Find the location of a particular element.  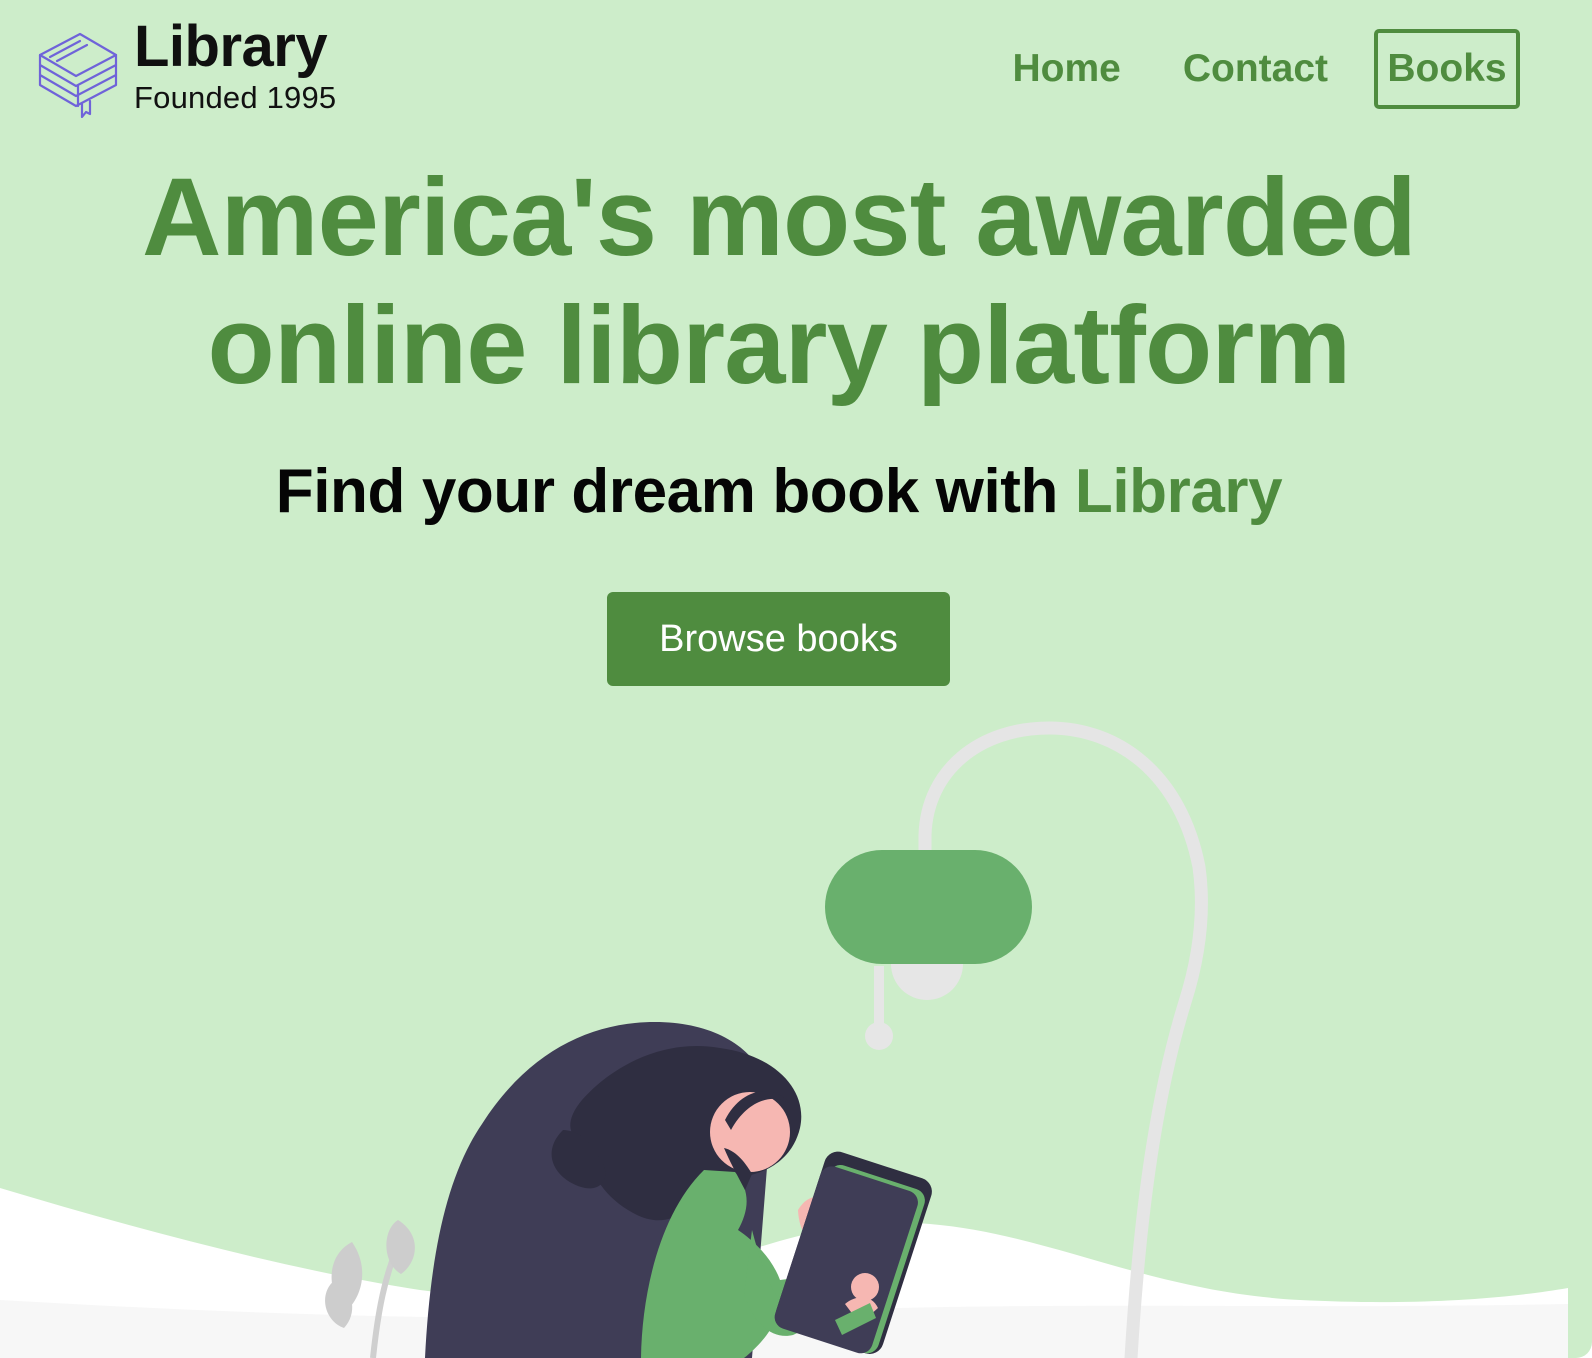

subtitle-prefix: Find your dream book with is located at coordinates (667, 491).